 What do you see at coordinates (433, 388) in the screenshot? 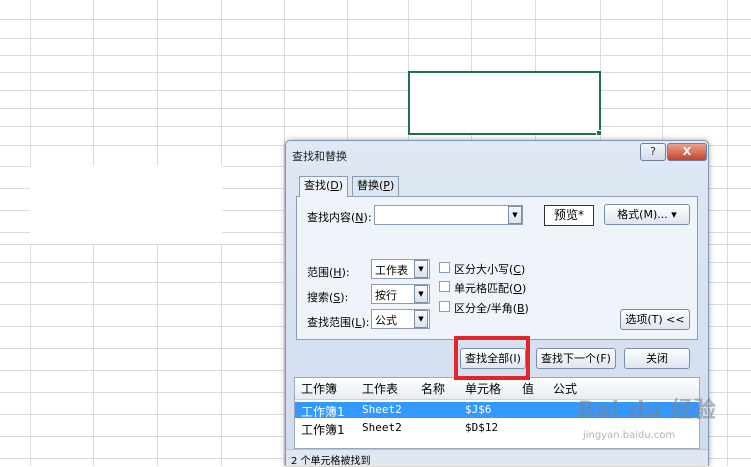
I see `col-name: 名称` at bounding box center [433, 388].